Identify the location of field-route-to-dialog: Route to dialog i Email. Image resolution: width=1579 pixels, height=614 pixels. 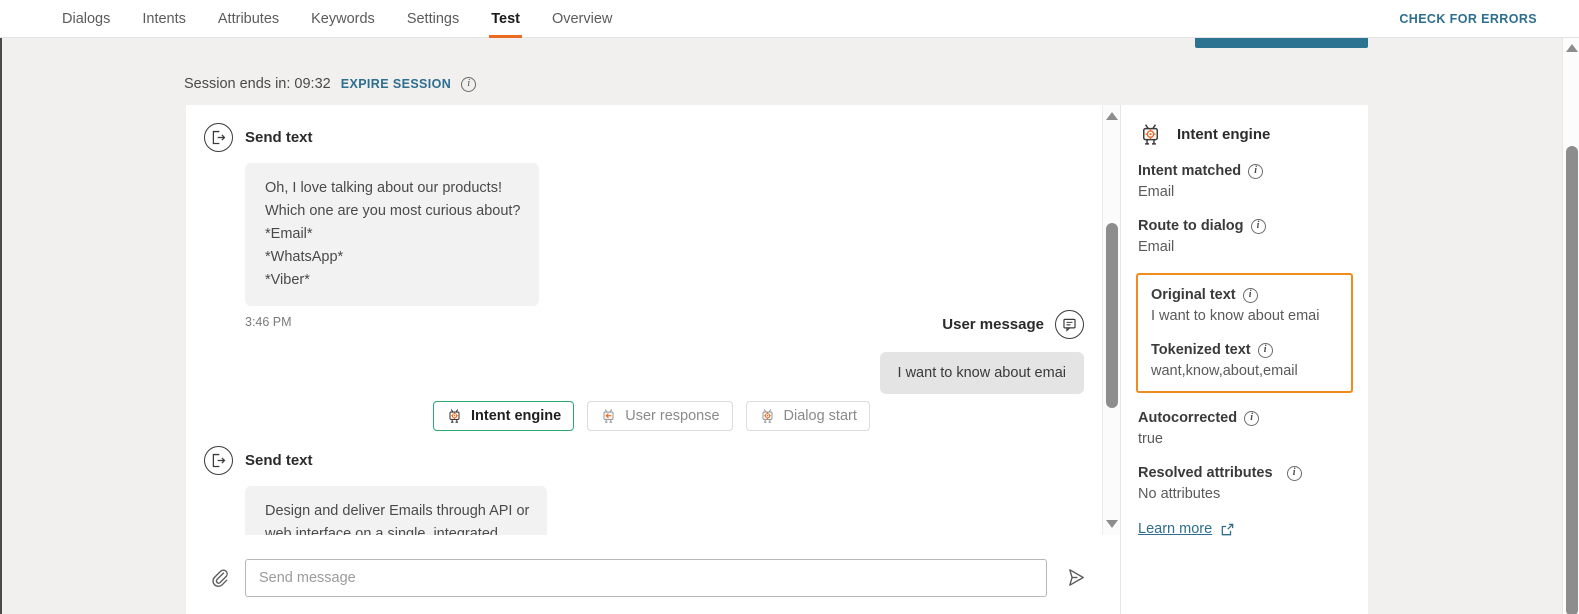
(1244, 236).